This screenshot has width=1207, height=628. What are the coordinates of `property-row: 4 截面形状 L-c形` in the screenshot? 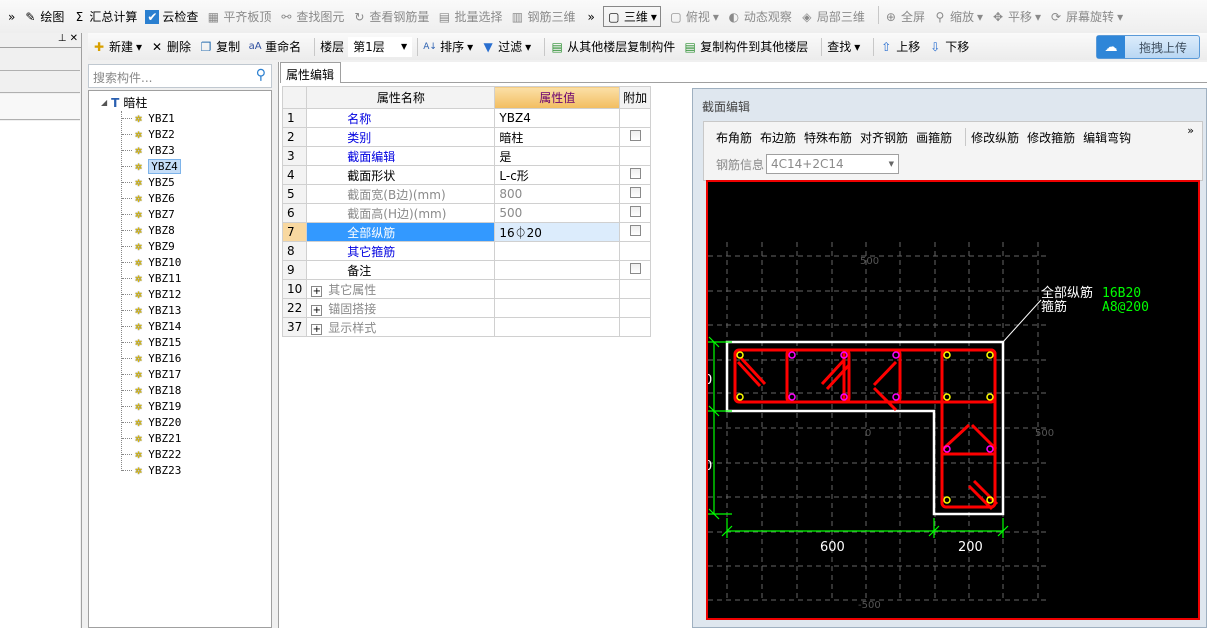 It's located at (466, 175).